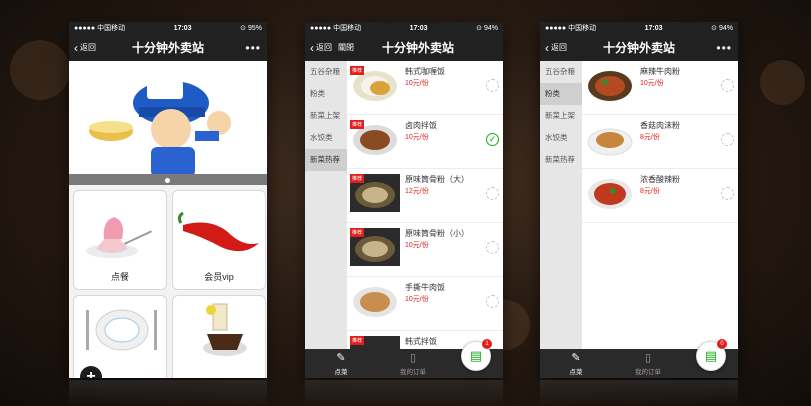 The height and width of the screenshot is (406, 811). What do you see at coordinates (404, 28) in the screenshot?
I see `status-bar: ●●●●● 中国移动 17:03 ⊙ 94%` at bounding box center [404, 28].